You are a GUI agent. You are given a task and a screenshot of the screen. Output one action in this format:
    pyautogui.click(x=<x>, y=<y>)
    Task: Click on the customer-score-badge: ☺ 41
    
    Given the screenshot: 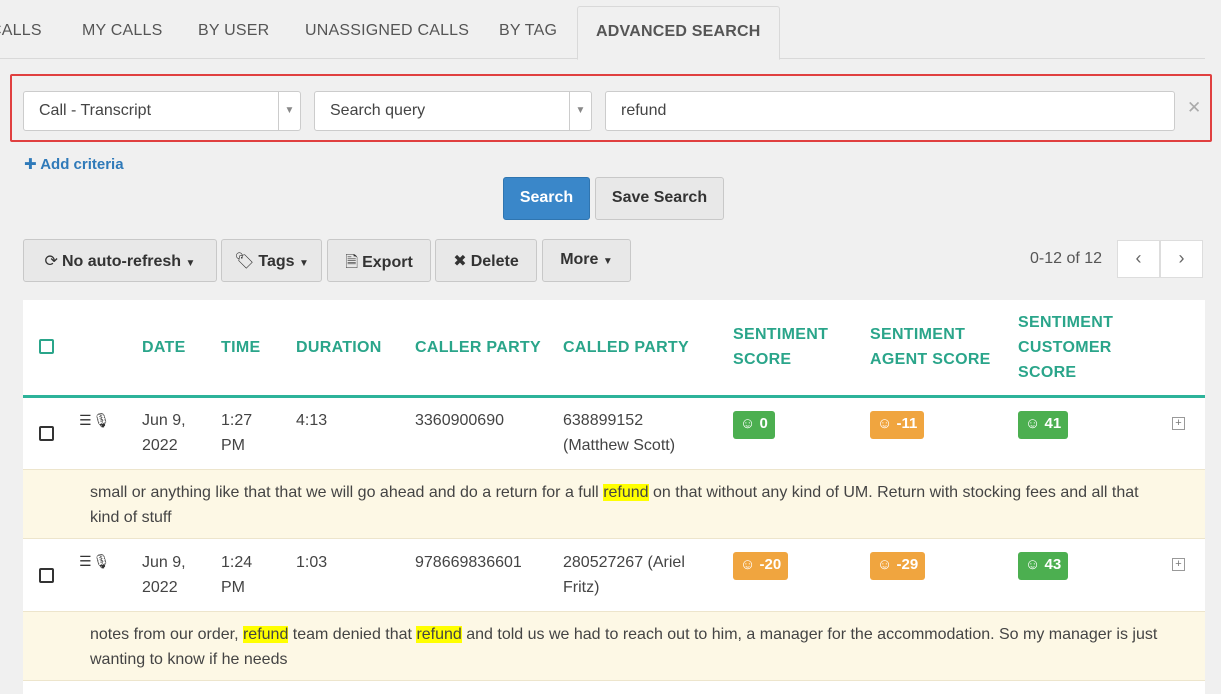 What is the action you would take?
    pyautogui.click(x=1043, y=425)
    